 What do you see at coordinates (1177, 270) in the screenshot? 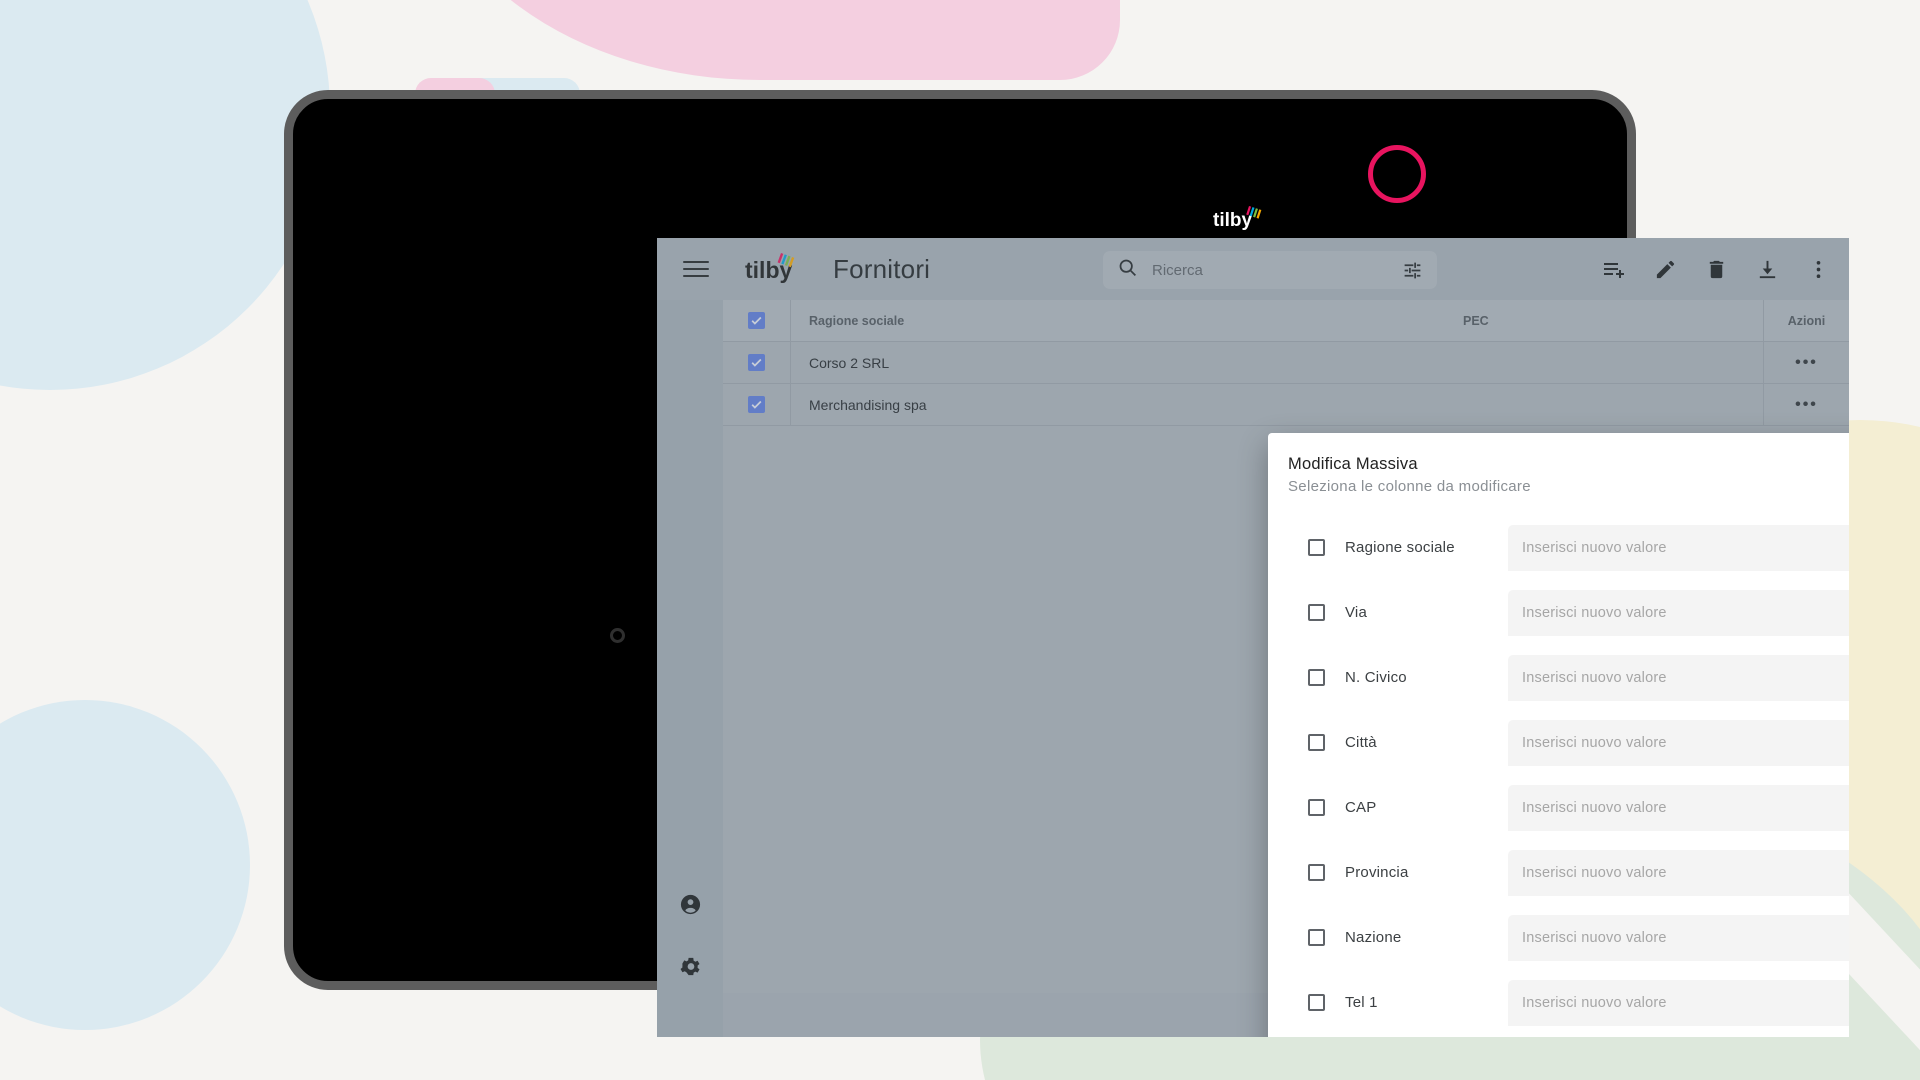
I see `search-input: Ricerca` at bounding box center [1177, 270].